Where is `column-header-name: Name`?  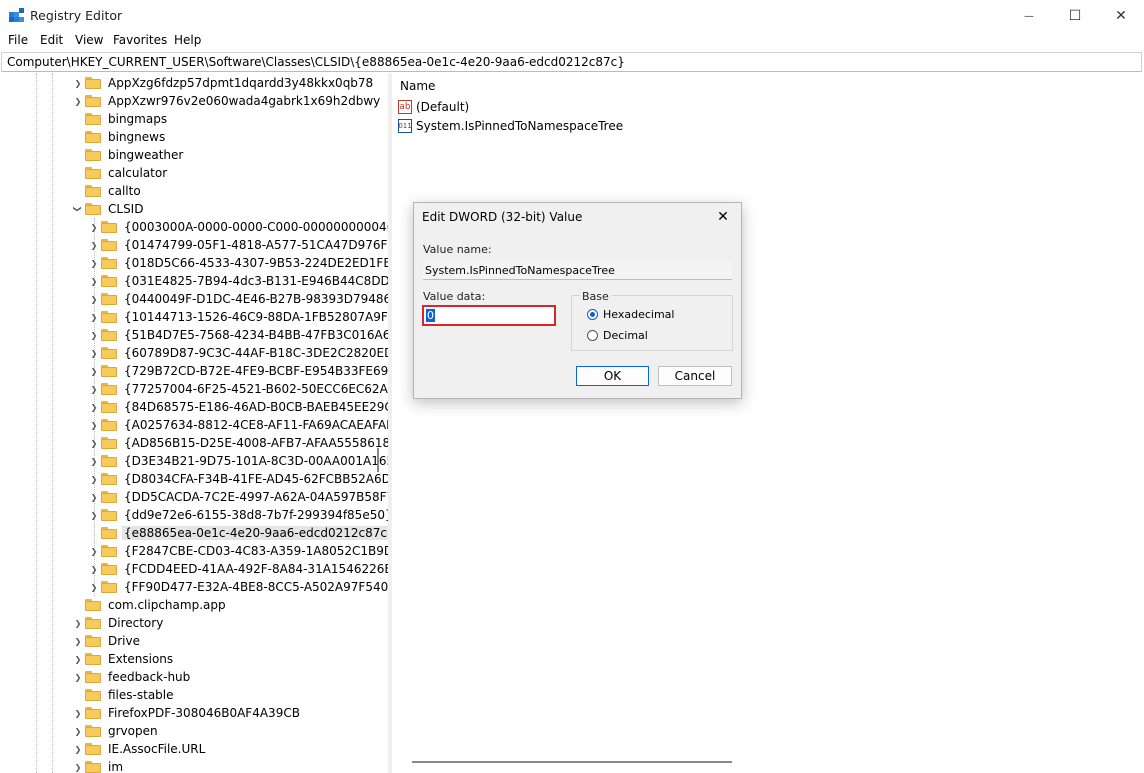 column-header-name: Name is located at coordinates (417, 86).